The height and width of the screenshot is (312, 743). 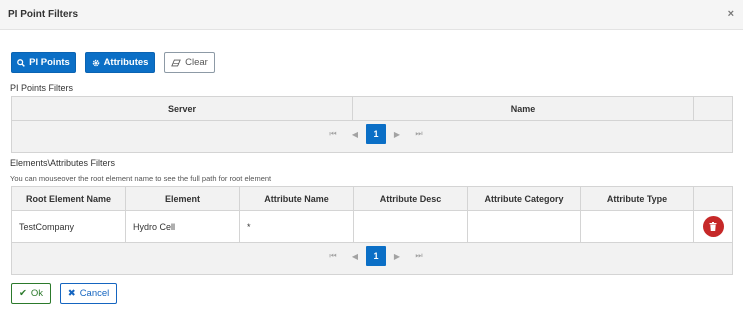 What do you see at coordinates (71, 293) in the screenshot?
I see `close-icon: ✖` at bounding box center [71, 293].